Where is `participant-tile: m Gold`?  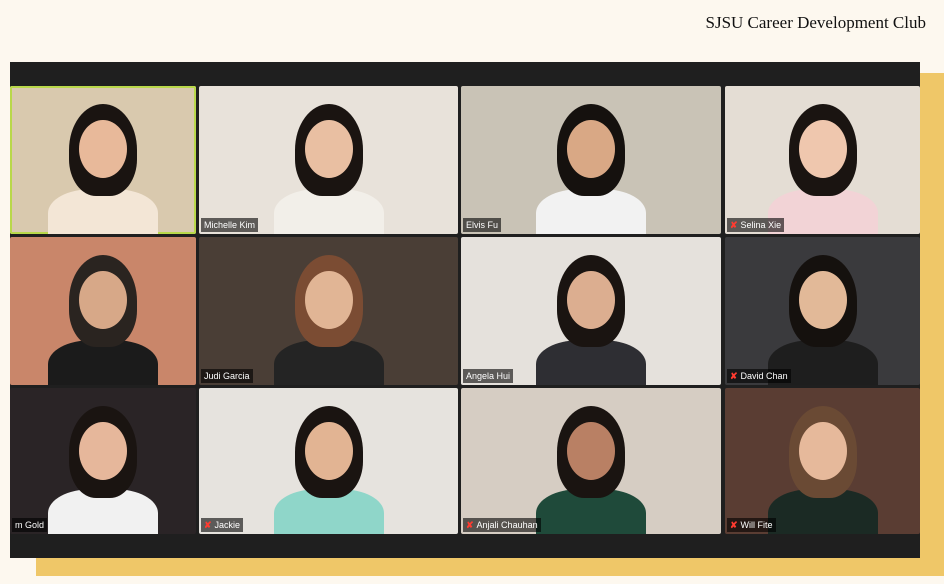 participant-tile: m Gold is located at coordinates (103, 461).